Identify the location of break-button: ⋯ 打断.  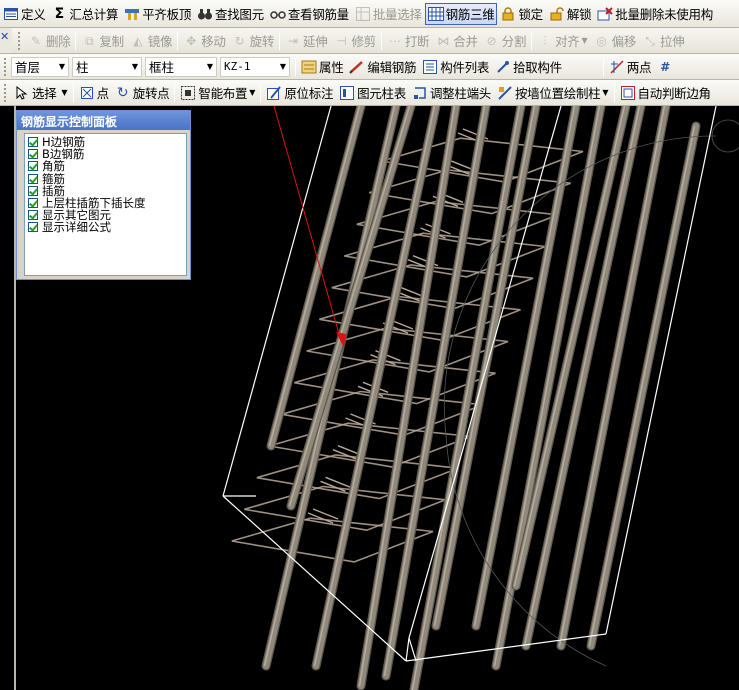
(408, 41).